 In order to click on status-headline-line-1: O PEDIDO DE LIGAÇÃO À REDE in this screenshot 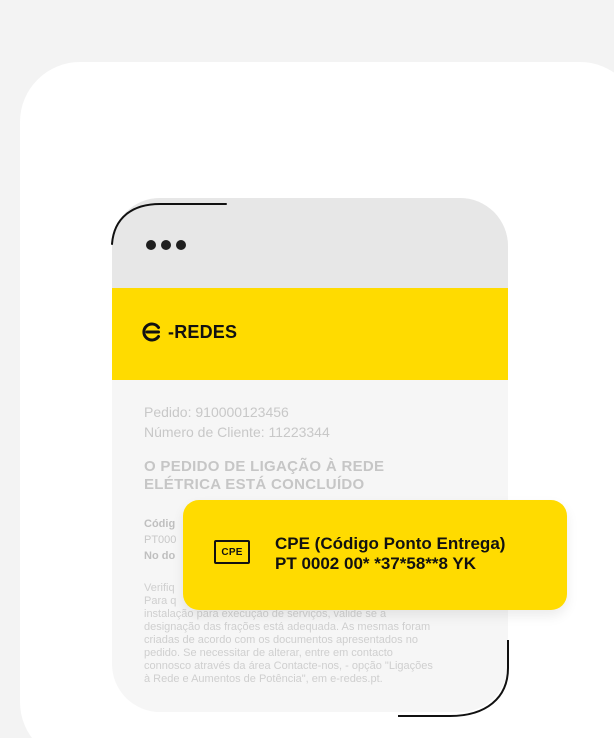, I will do `click(264, 466)`.